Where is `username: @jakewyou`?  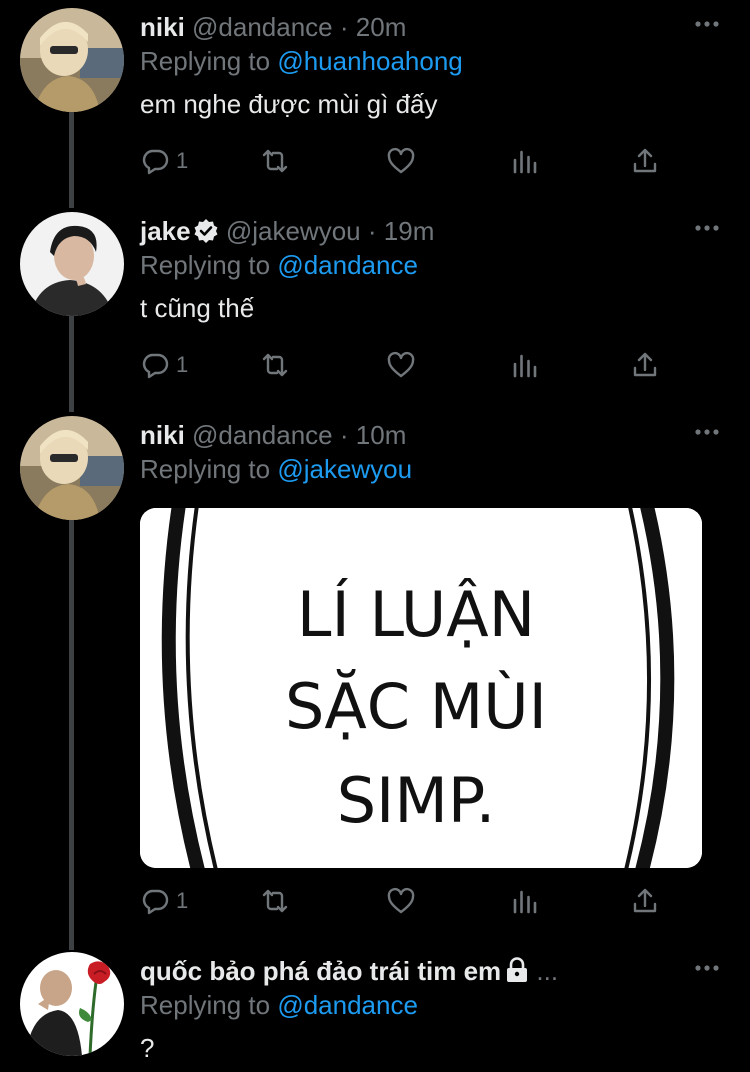 username: @jakewyou is located at coordinates (293, 231).